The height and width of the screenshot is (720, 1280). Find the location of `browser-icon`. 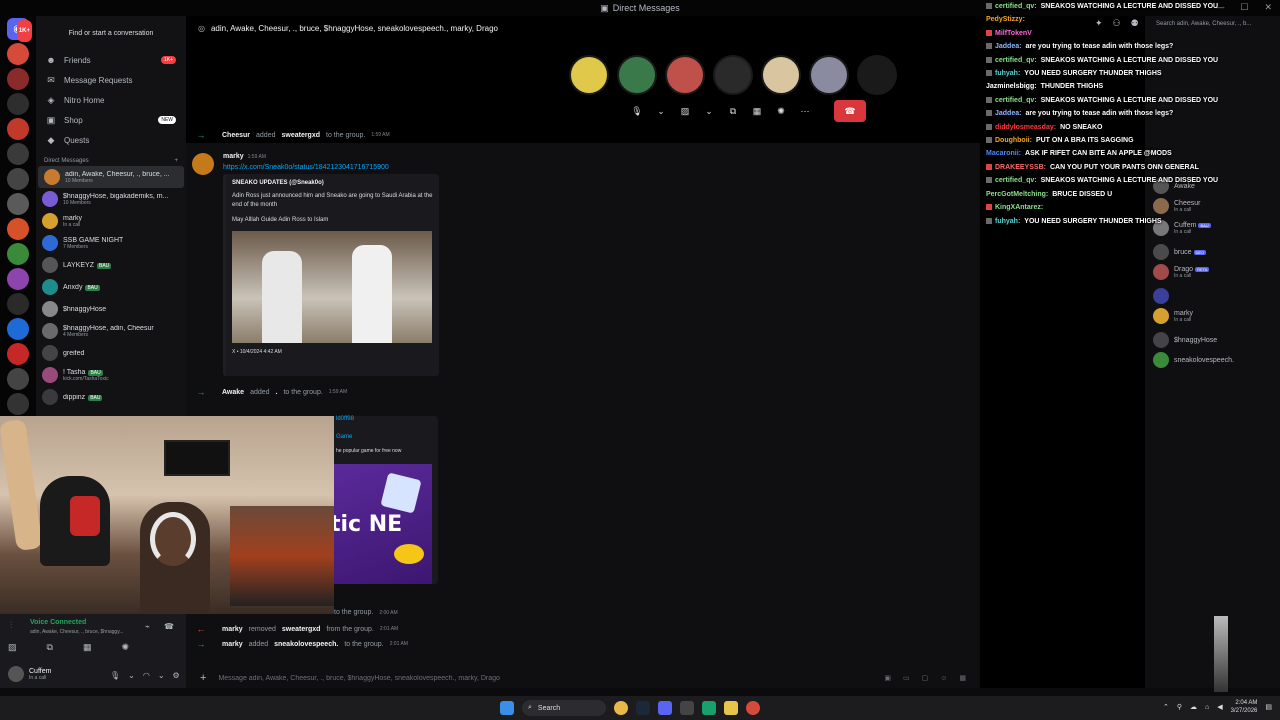

browser-icon is located at coordinates (753, 708).